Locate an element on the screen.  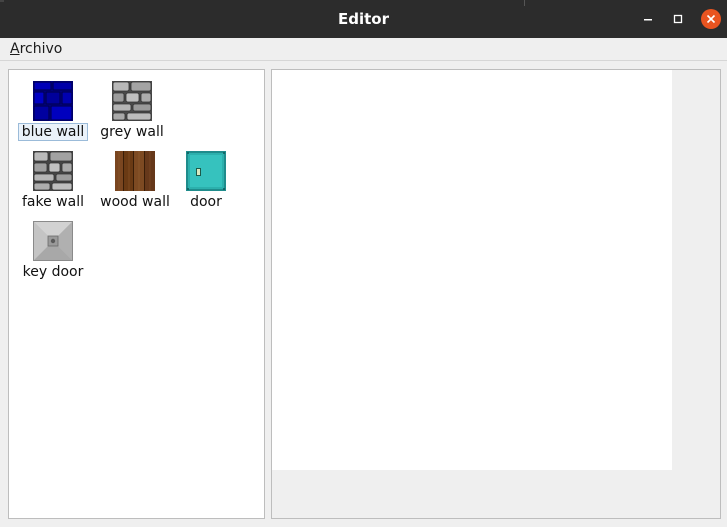
palette-item-label: grey wall is located at coordinates (132, 132).